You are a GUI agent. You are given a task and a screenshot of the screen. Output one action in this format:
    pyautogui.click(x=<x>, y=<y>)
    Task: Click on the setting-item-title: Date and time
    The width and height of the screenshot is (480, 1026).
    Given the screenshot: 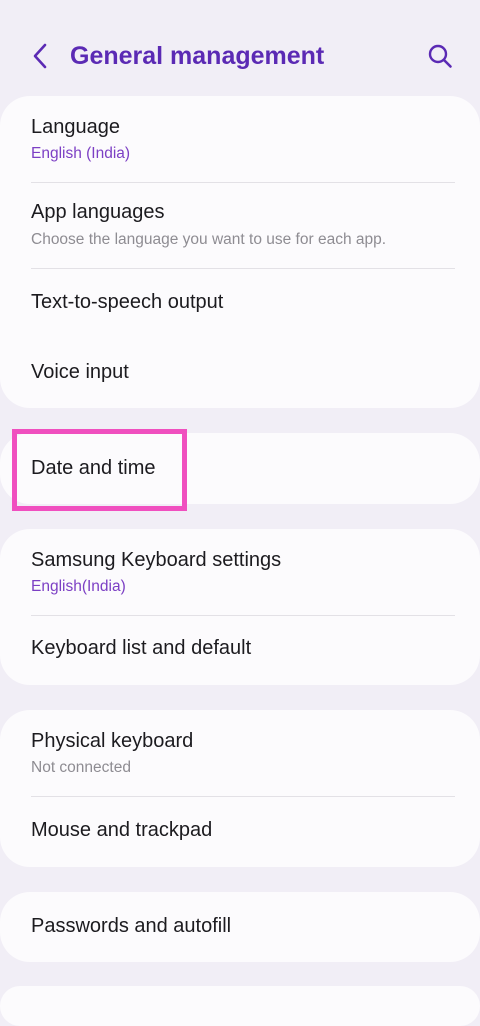 What is the action you would take?
    pyautogui.click(x=93, y=468)
    